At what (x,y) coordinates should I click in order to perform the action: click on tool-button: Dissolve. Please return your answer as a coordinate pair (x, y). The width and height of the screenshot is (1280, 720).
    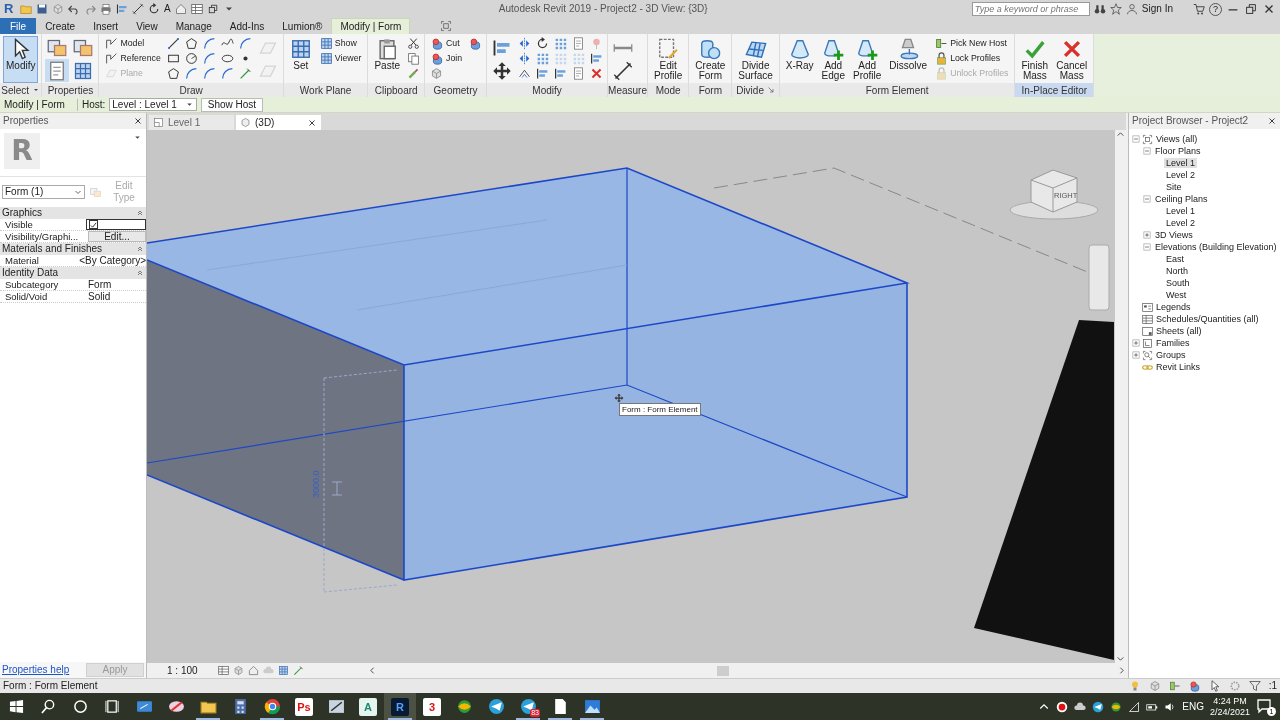
    Looking at the image, I should click on (908, 59).